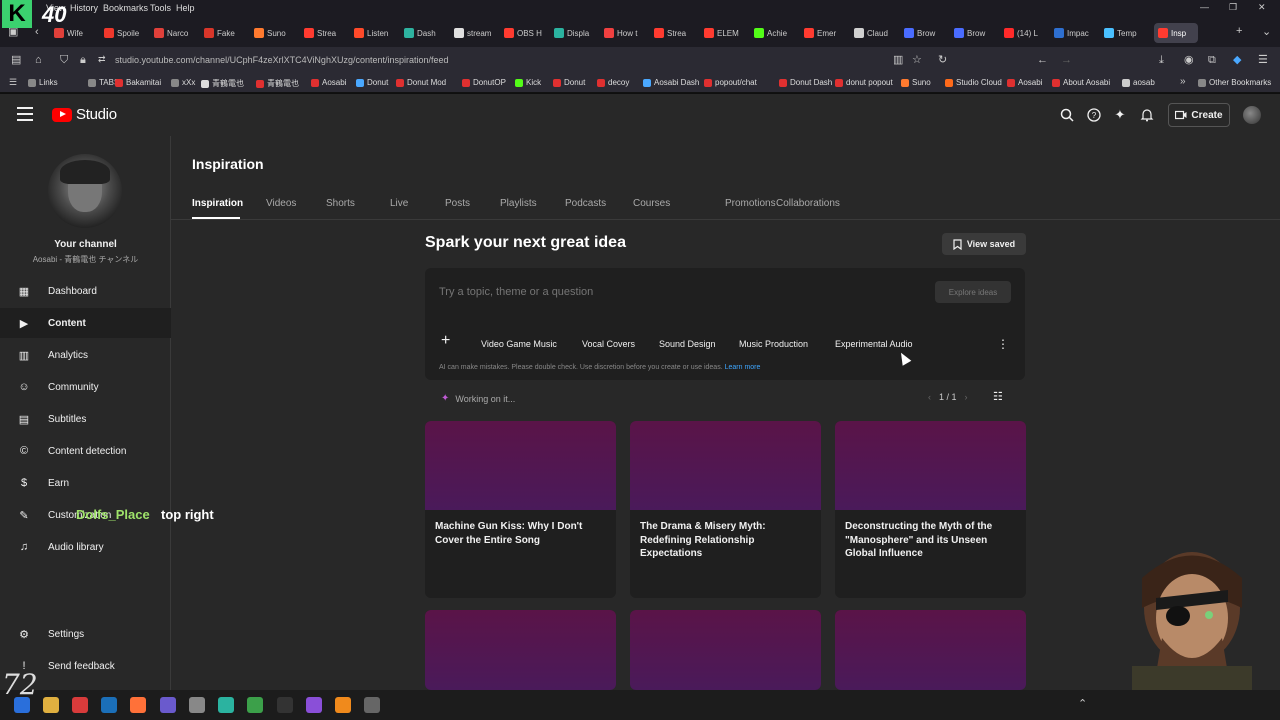 This screenshot has height=720, width=1280. Describe the element at coordinates (168, 705) in the screenshot. I see `messenger-icon` at that location.